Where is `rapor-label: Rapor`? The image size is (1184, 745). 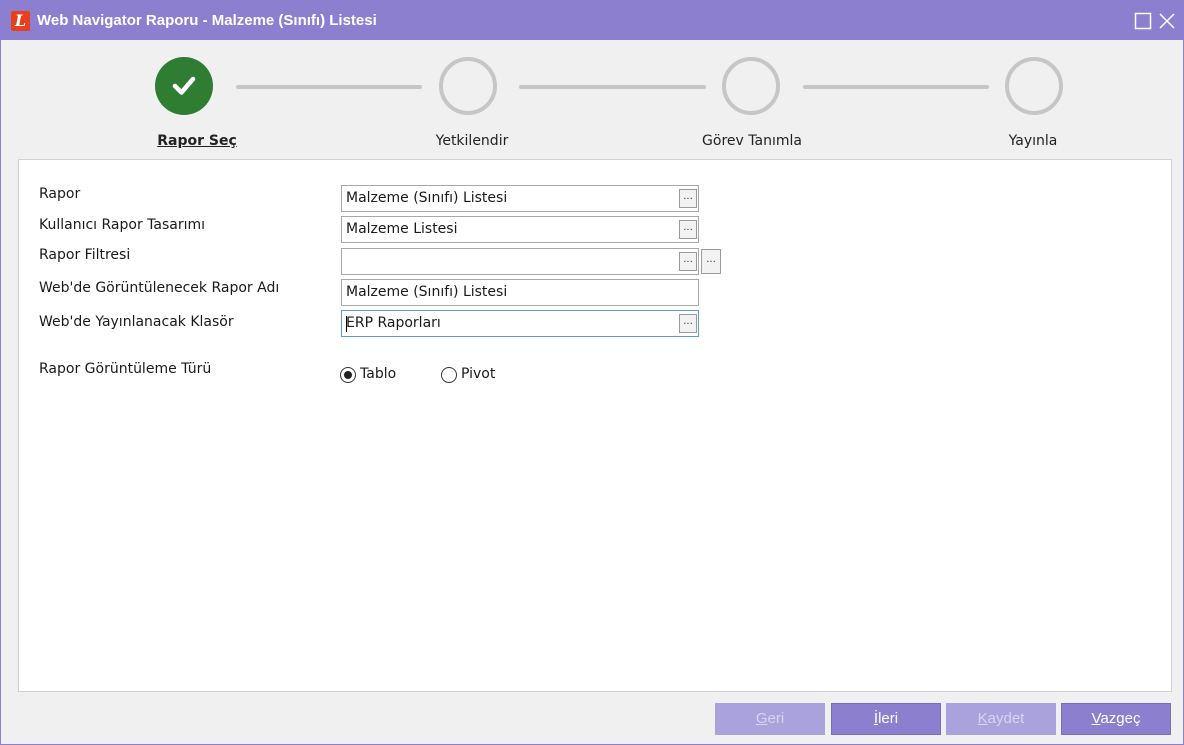 rapor-label: Rapor is located at coordinates (60, 194).